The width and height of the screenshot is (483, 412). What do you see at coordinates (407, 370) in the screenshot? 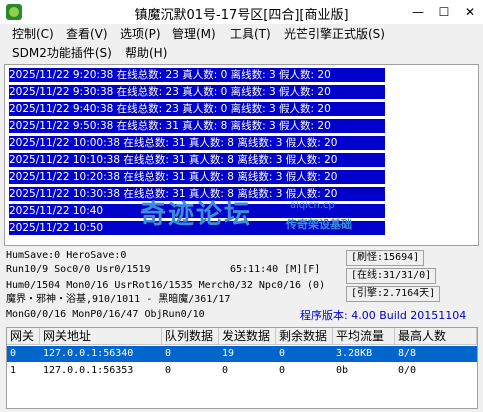
I see `cell-max-users: 0/0` at bounding box center [407, 370].